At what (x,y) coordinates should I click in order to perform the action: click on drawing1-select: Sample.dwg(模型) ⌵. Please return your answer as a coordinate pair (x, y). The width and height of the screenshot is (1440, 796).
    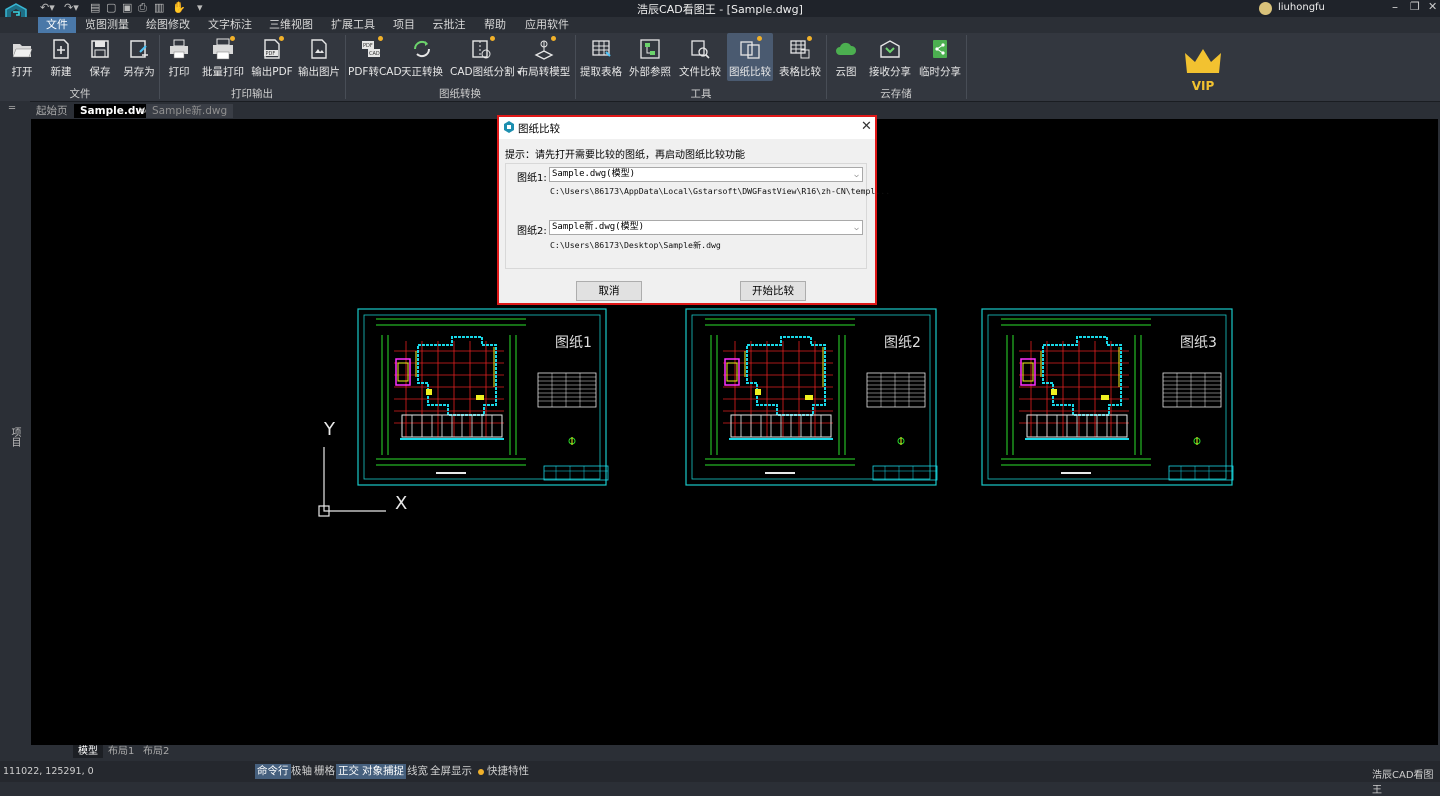
    Looking at the image, I should click on (706, 174).